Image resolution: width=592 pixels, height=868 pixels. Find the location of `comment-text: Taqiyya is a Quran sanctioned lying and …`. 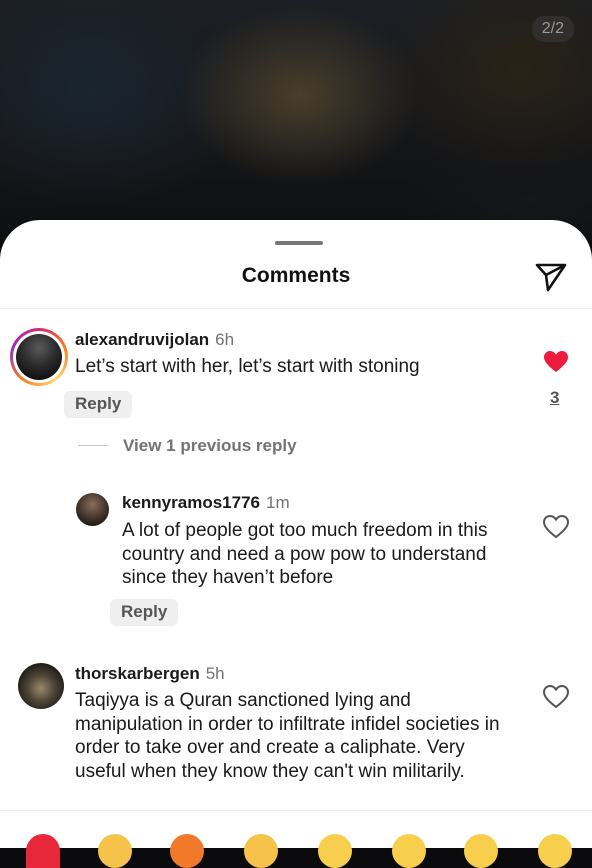

comment-text: Taqiyya is a Quran sanctioned lying and … is located at coordinates (287, 736).